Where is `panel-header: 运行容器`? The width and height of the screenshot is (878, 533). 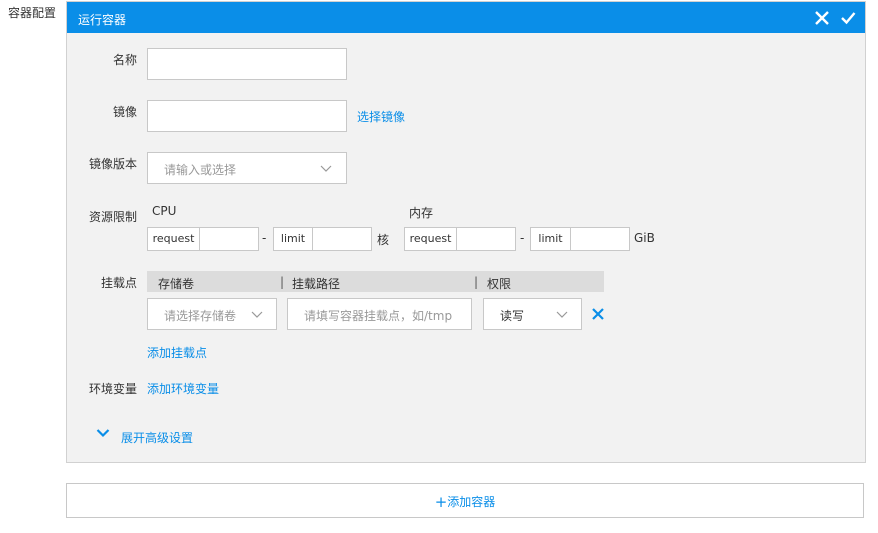
panel-header: 运行容器 is located at coordinates (466, 17).